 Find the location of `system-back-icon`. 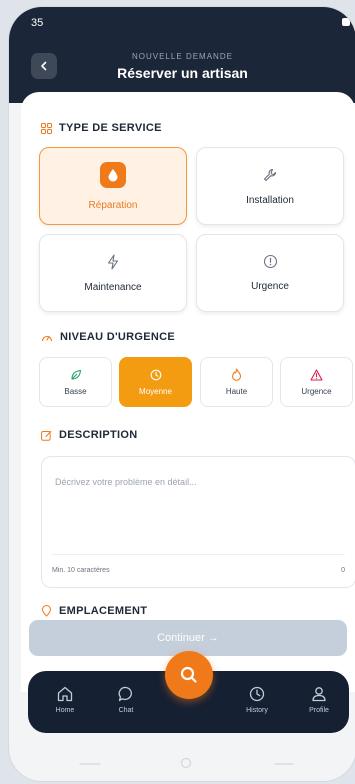

system-back-icon is located at coordinates (90, 764).